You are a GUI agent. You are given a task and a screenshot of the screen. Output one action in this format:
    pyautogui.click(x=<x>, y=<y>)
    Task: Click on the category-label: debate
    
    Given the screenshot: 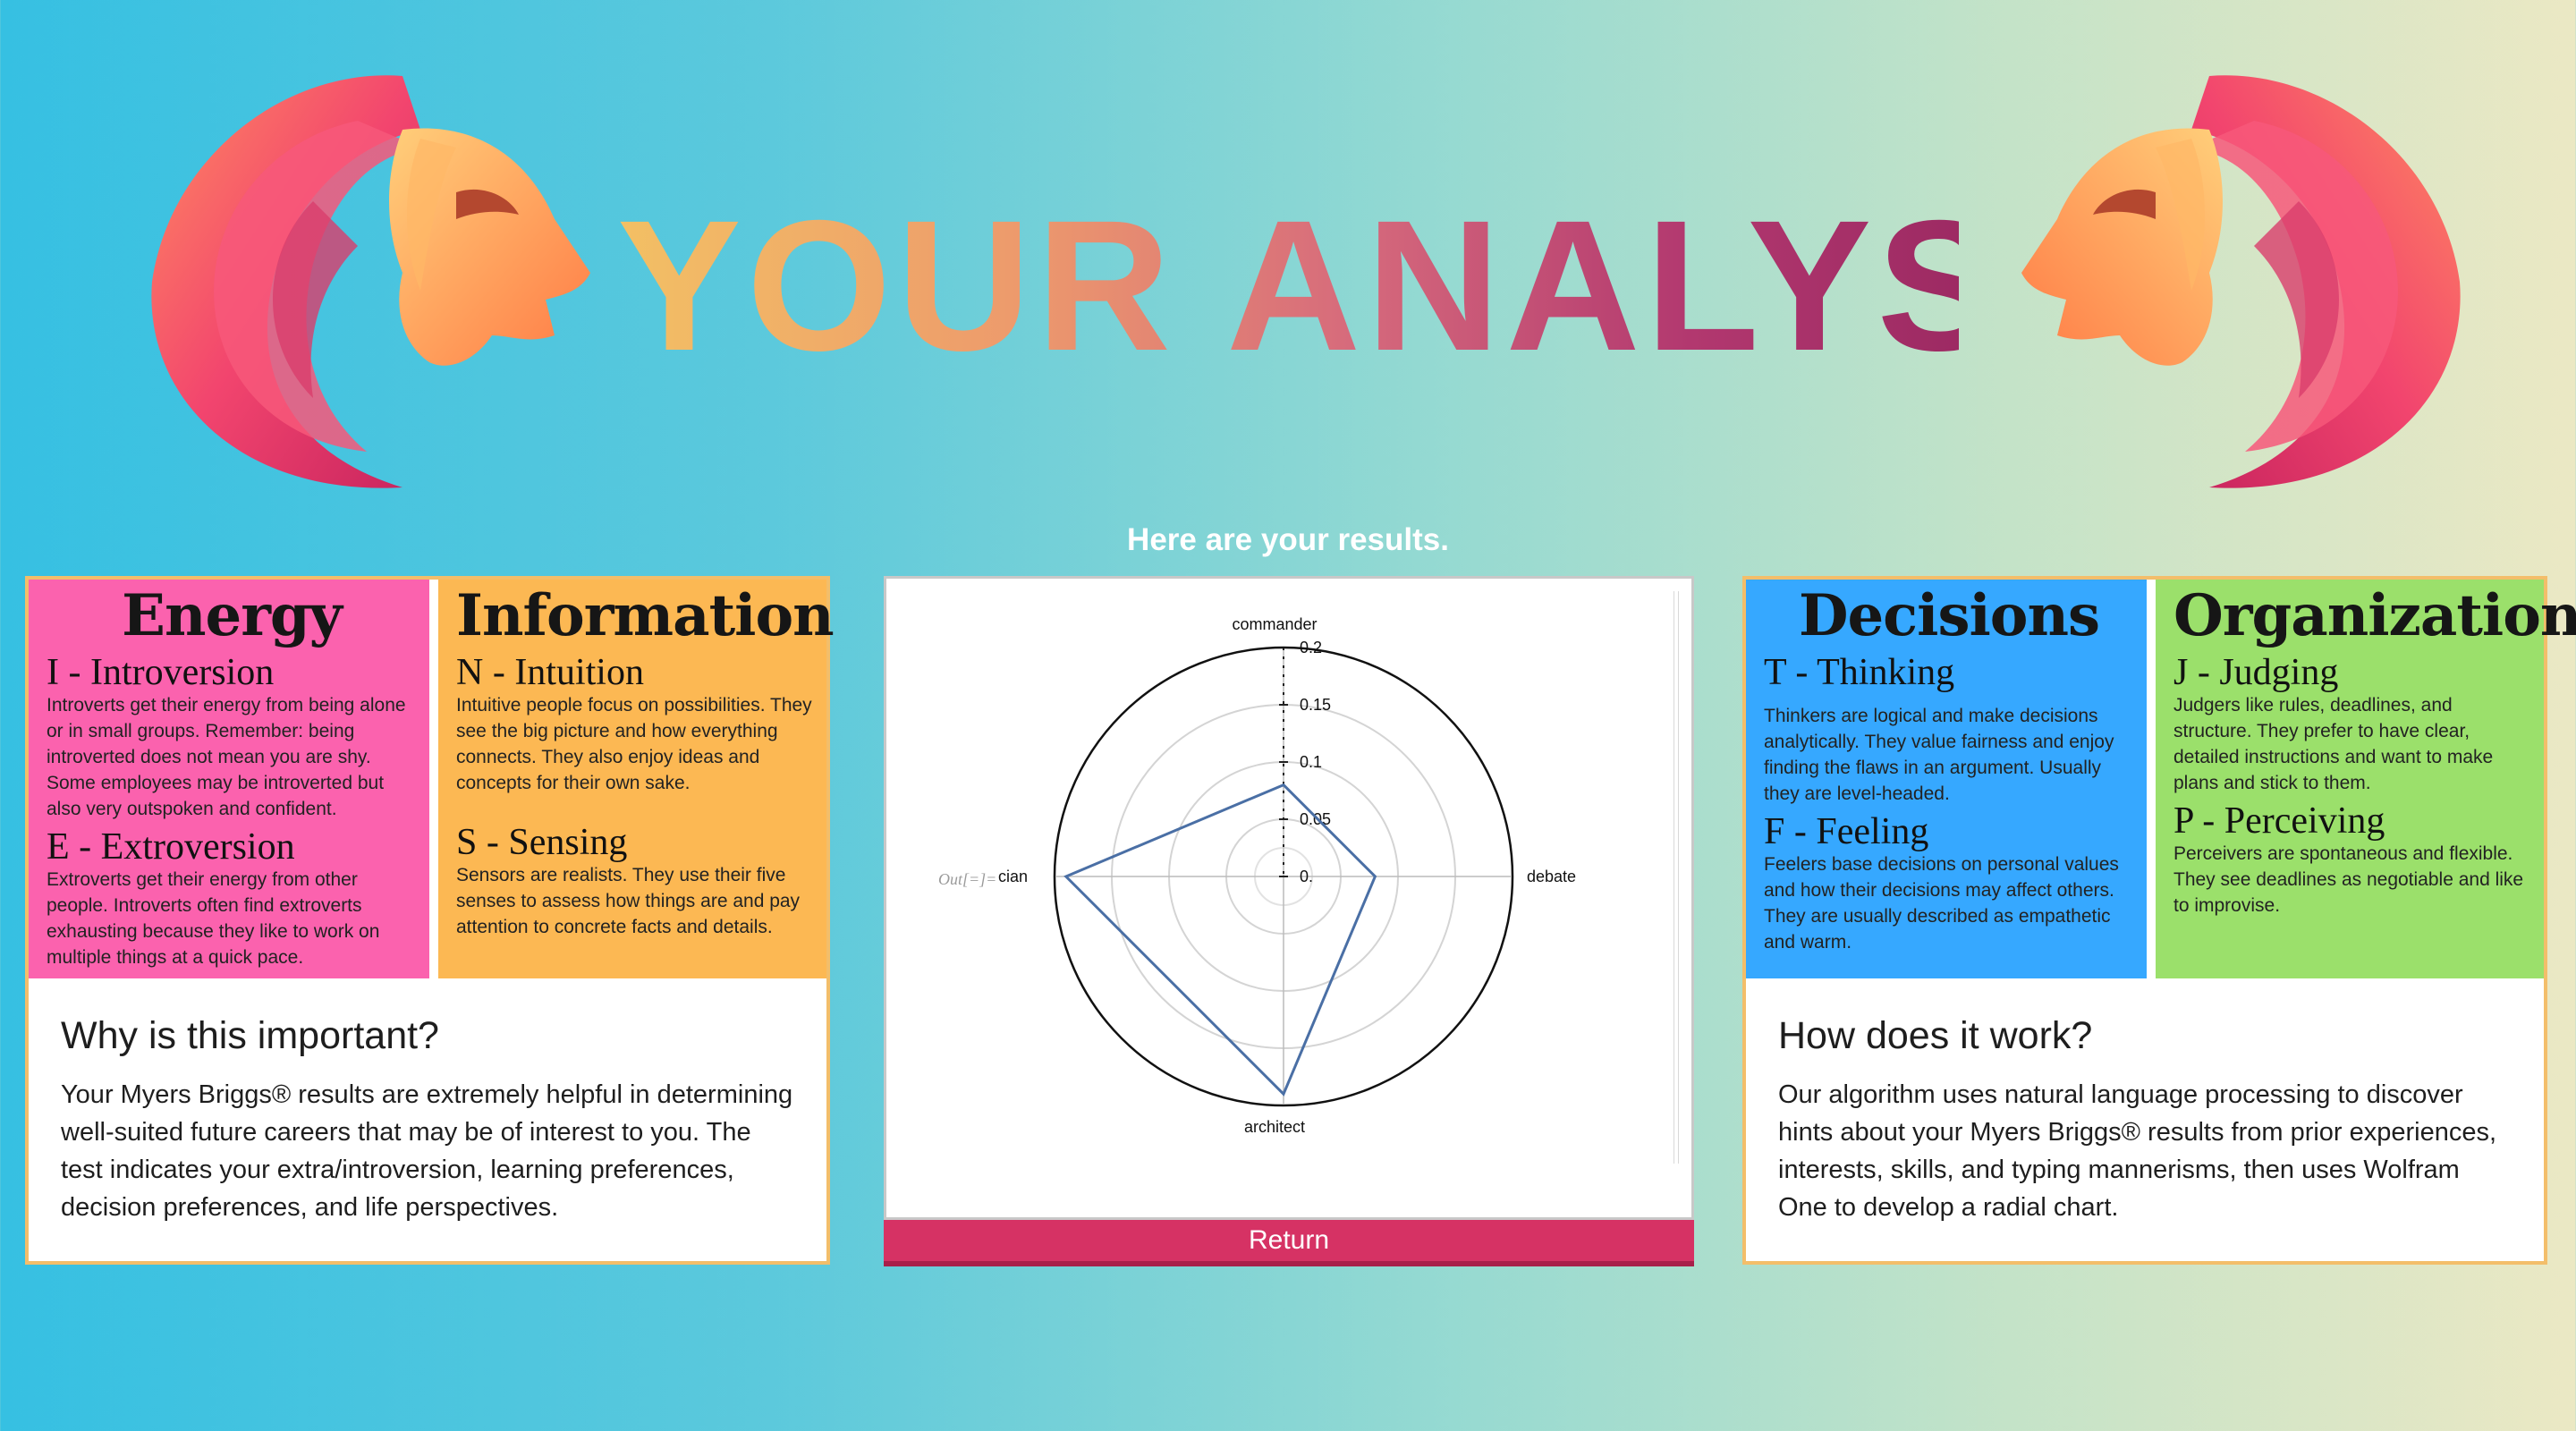 What is the action you would take?
    pyautogui.click(x=1551, y=877)
    